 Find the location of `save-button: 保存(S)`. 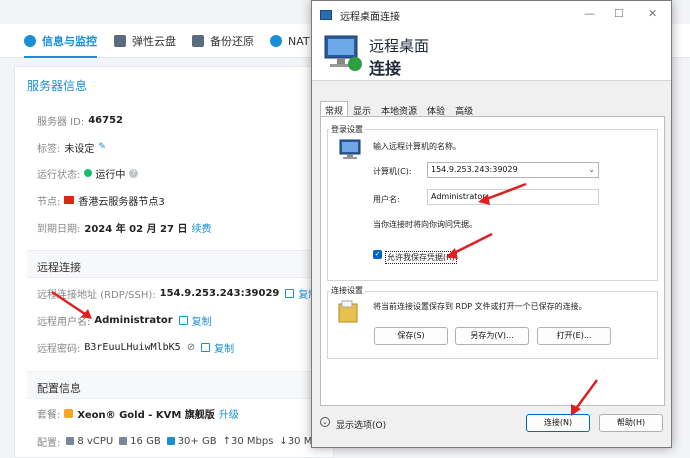

save-button: 保存(S) is located at coordinates (411, 336).